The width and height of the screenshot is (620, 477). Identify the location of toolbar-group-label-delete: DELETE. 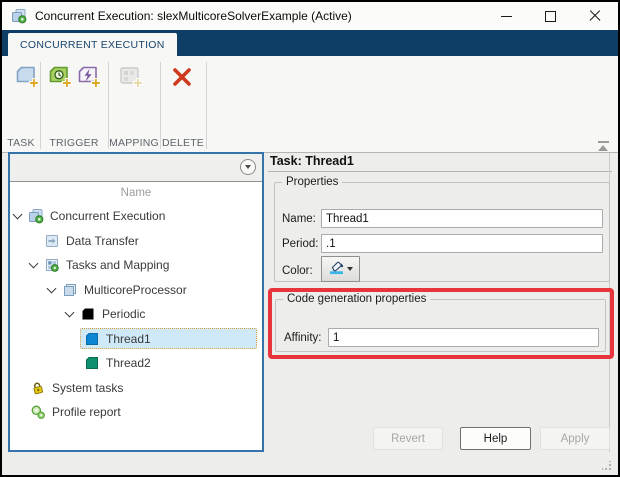
(183, 143).